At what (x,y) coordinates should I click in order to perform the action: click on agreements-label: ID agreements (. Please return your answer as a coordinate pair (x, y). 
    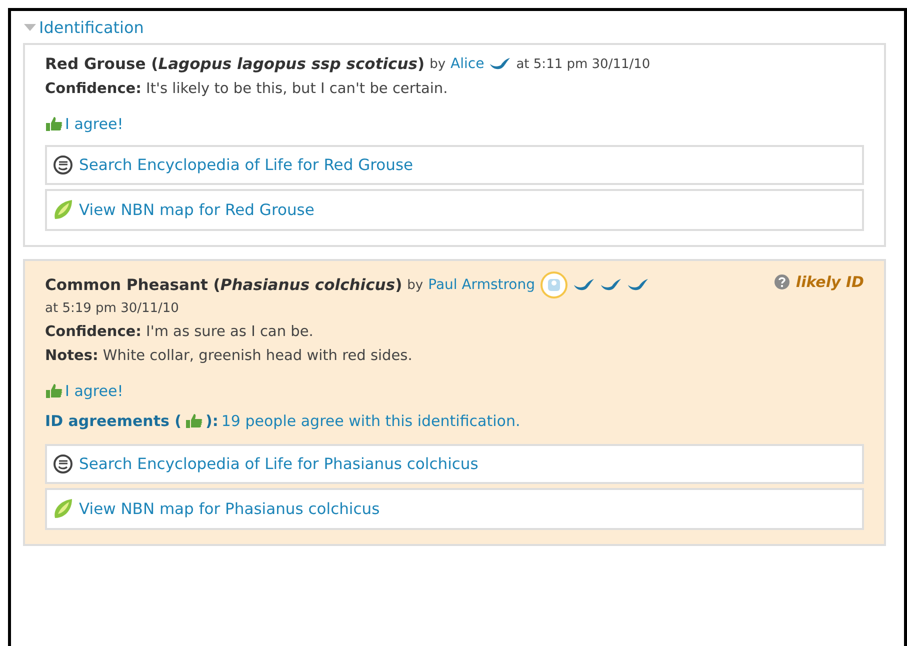
    Looking at the image, I should click on (113, 421).